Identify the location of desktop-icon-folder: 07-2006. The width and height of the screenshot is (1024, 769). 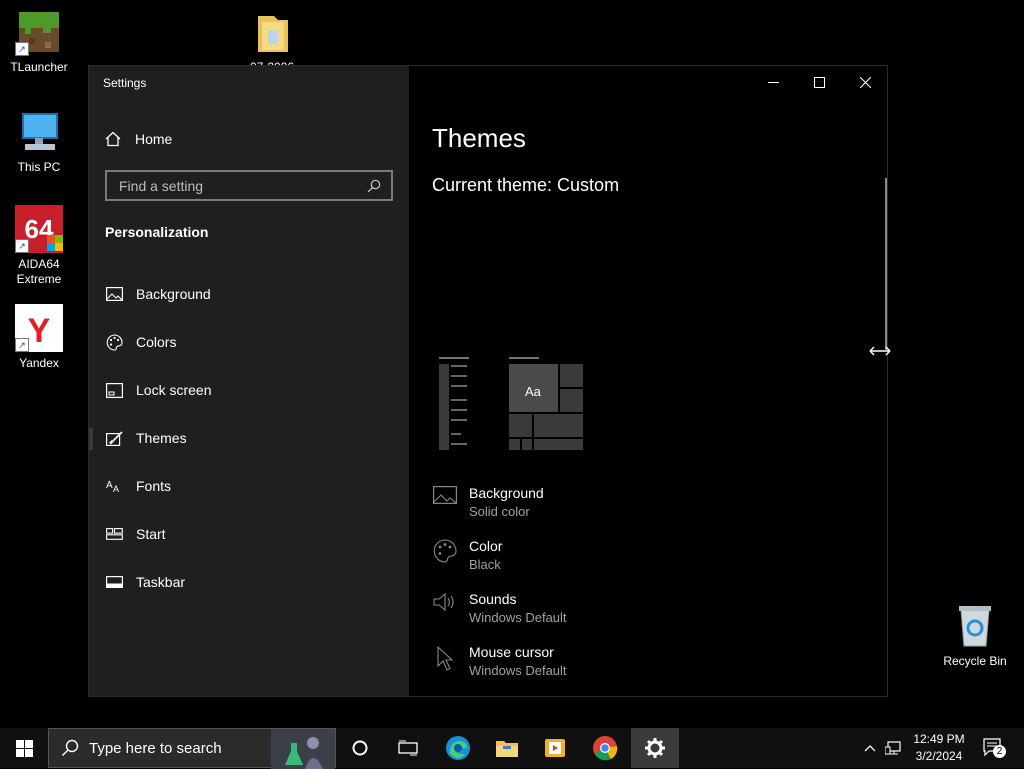
(272, 38).